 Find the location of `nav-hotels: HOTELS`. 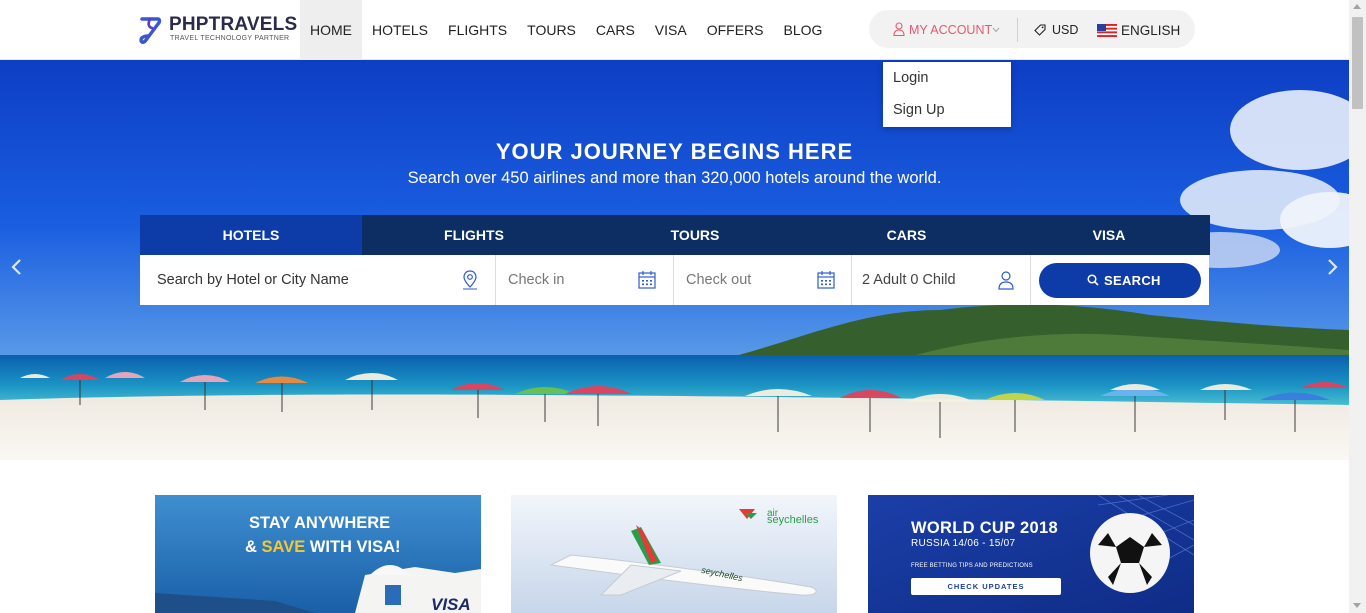

nav-hotels: HOTELS is located at coordinates (400, 30).